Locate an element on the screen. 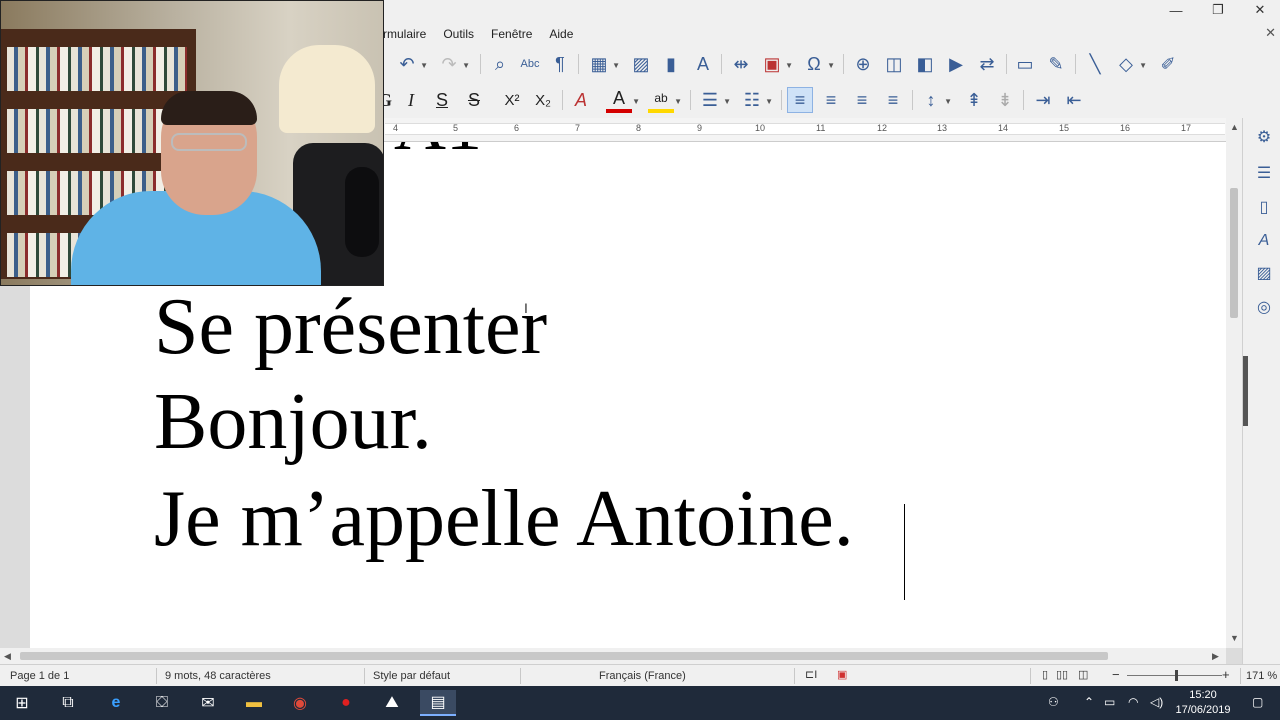  settings-icon: ⚙ is located at coordinates (1264, 137).